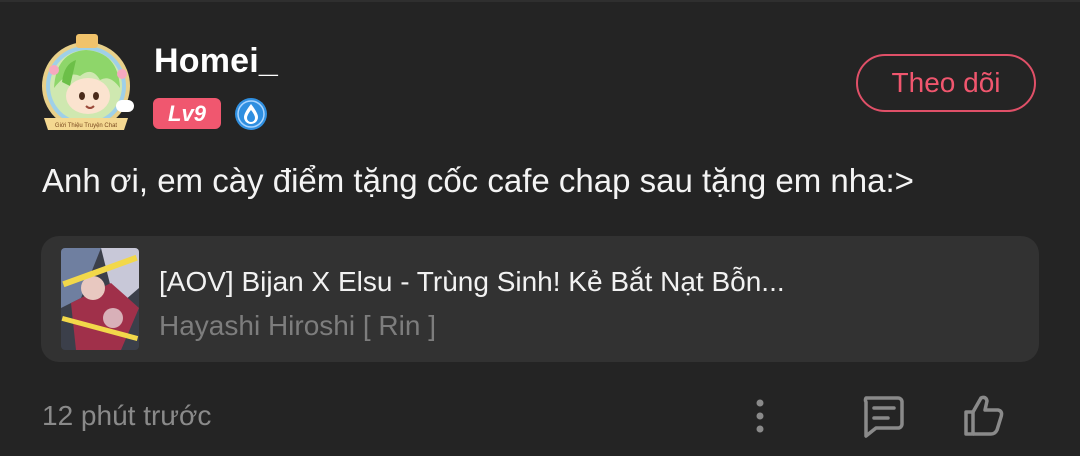 Image resolution: width=1080 pixels, height=456 pixels. Describe the element at coordinates (187, 113) in the screenshot. I see `level-badge: Lv9` at that location.